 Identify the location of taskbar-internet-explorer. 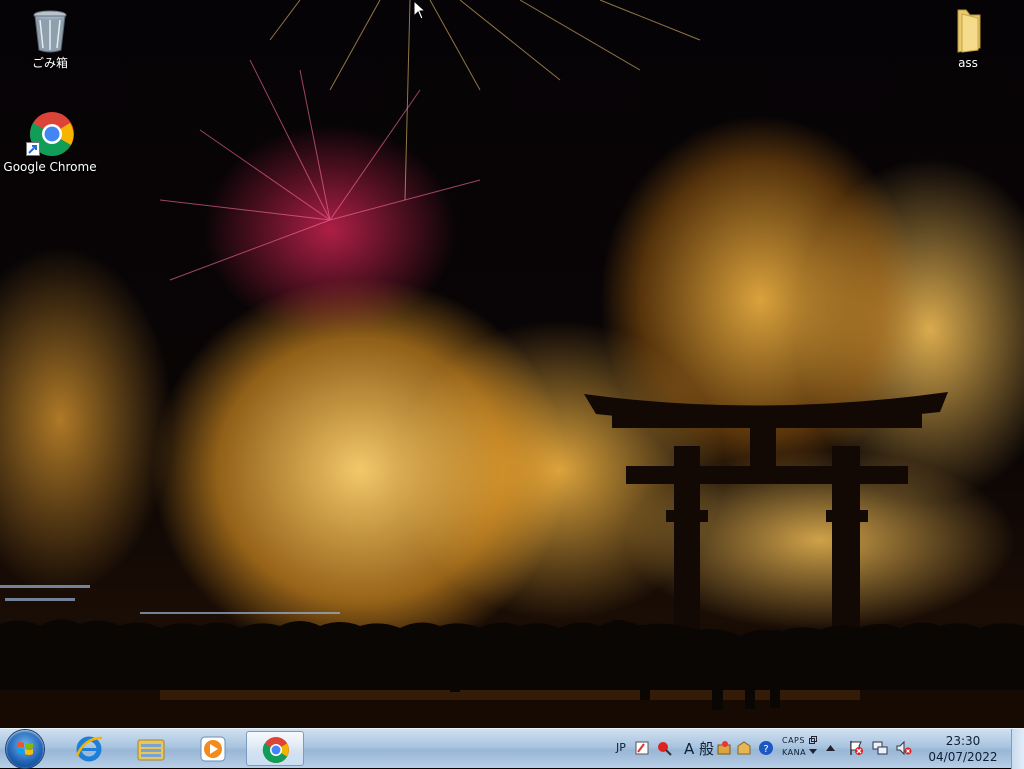
(89, 748).